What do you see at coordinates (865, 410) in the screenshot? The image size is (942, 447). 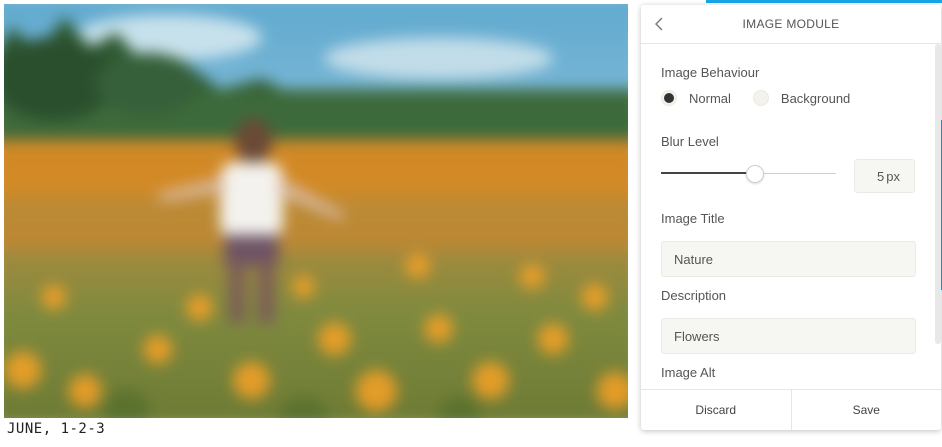 I see `save-button: Save` at bounding box center [865, 410].